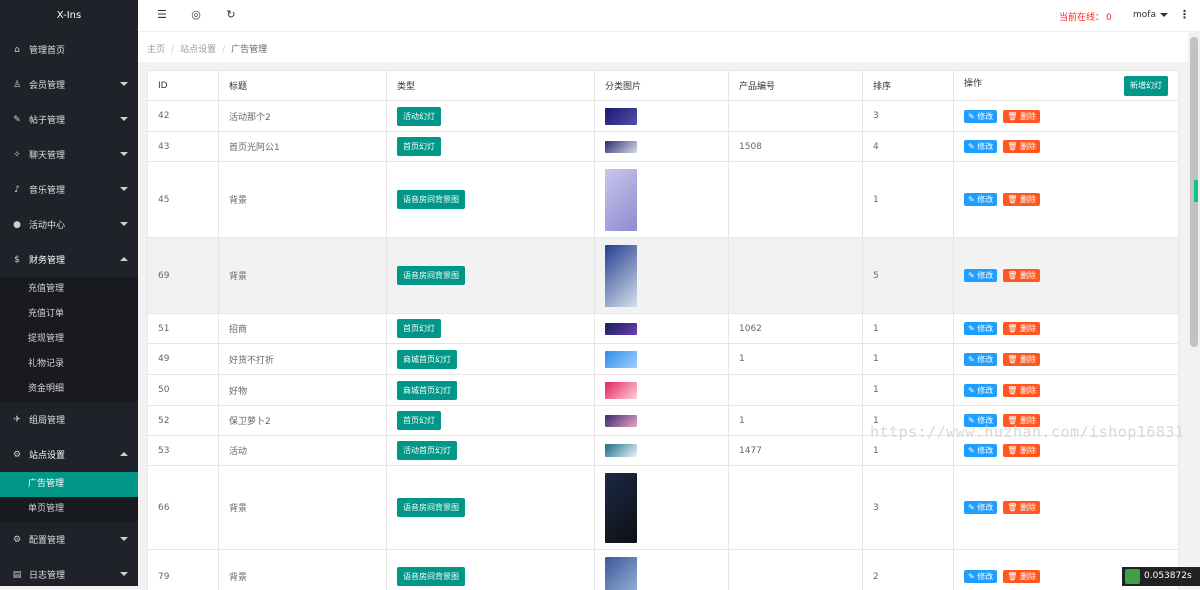 This screenshot has width=1200, height=590. What do you see at coordinates (69, 571) in the screenshot?
I see `sidebar-item: ▤日志管理` at bounding box center [69, 571].